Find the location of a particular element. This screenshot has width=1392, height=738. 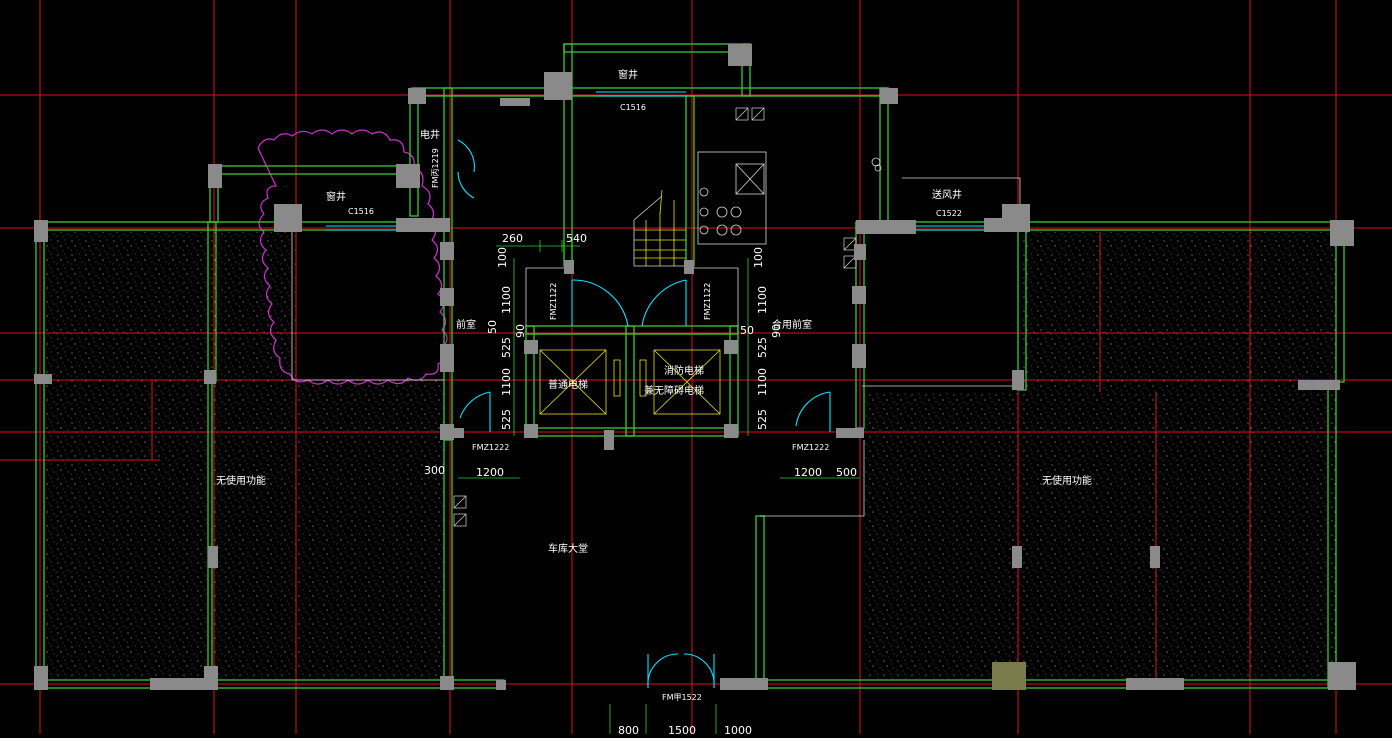

dim-500: 500 is located at coordinates (846, 472).